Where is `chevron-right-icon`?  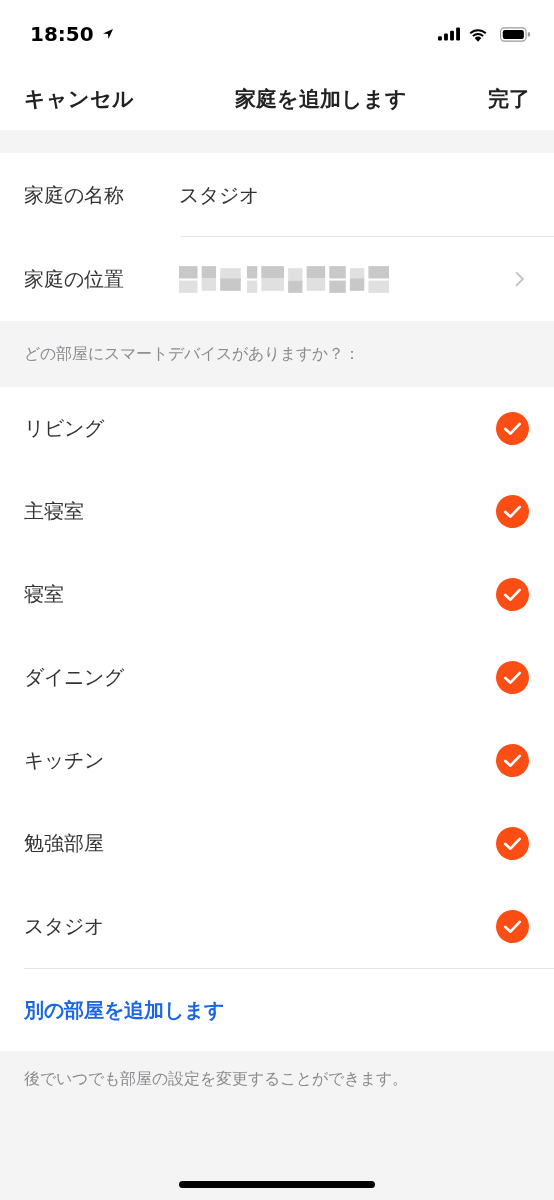
chevron-right-icon is located at coordinates (519, 279).